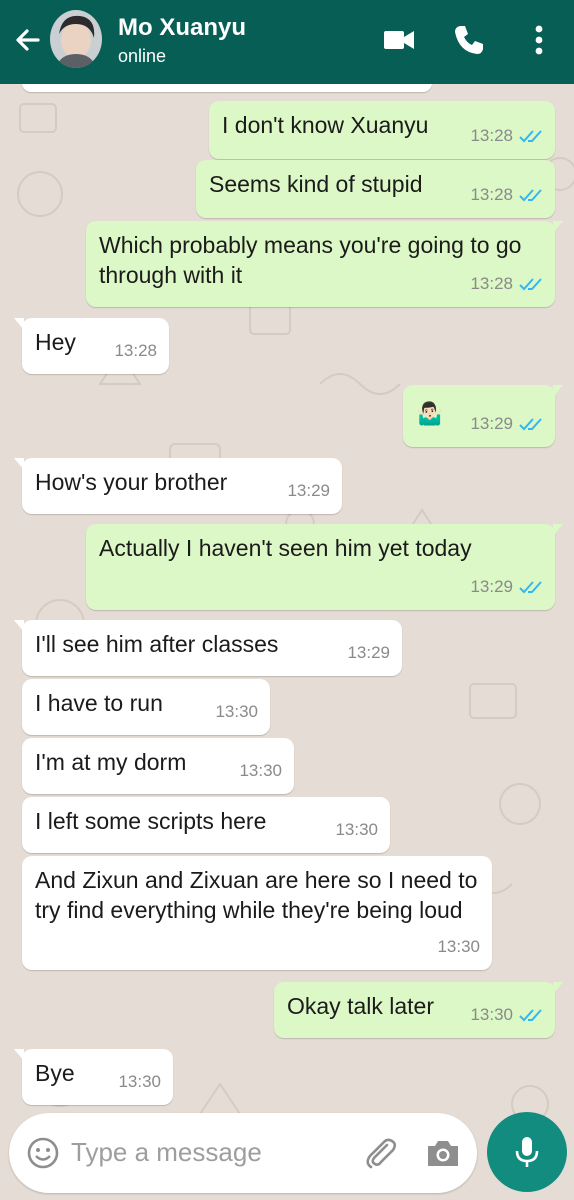 The image size is (574, 1200). What do you see at coordinates (111, 762) in the screenshot?
I see `message-text: I'm at my dorm` at bounding box center [111, 762].